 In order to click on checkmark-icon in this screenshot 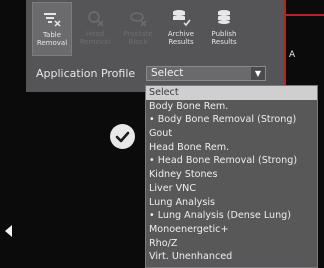, I will do `click(122, 137)`.